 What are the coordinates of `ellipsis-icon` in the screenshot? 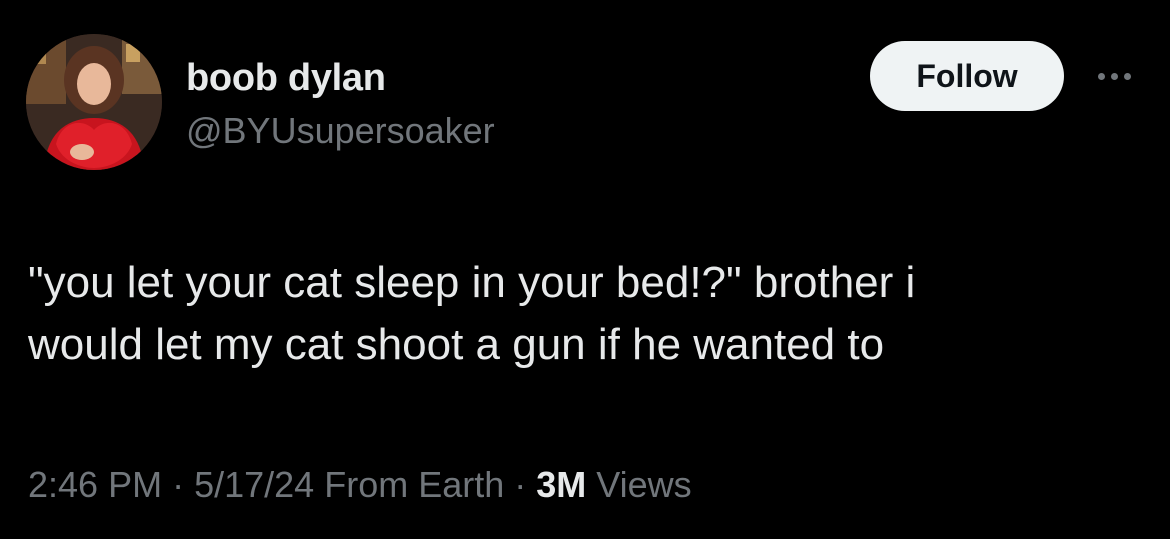 It's located at (1114, 76).